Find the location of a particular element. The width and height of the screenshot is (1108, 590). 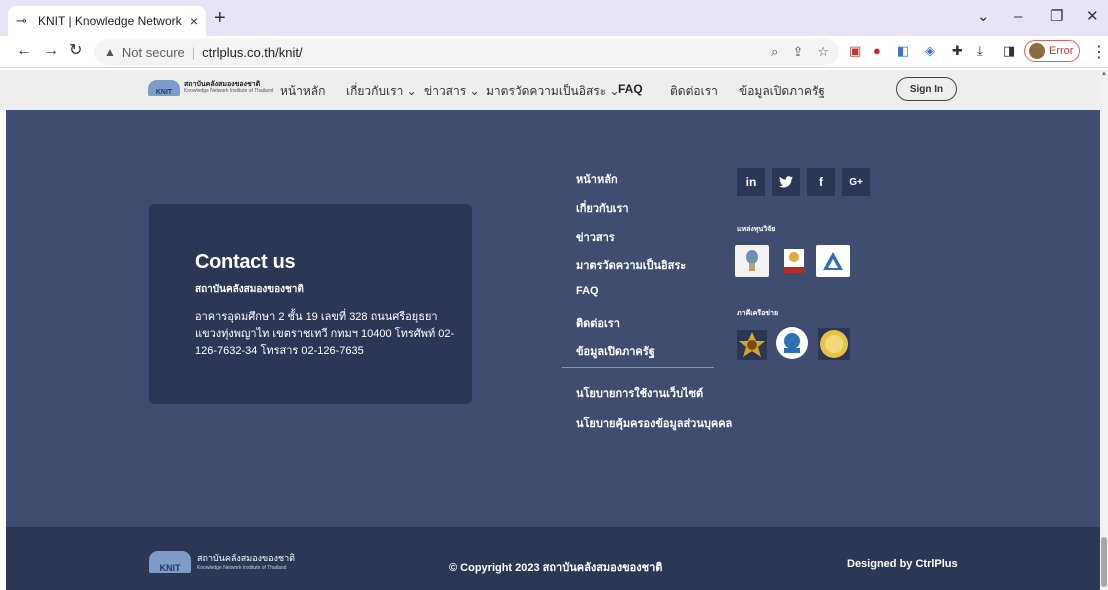

logo-name-th: สถาบันคลังสมองของชาติ is located at coordinates (222, 84).